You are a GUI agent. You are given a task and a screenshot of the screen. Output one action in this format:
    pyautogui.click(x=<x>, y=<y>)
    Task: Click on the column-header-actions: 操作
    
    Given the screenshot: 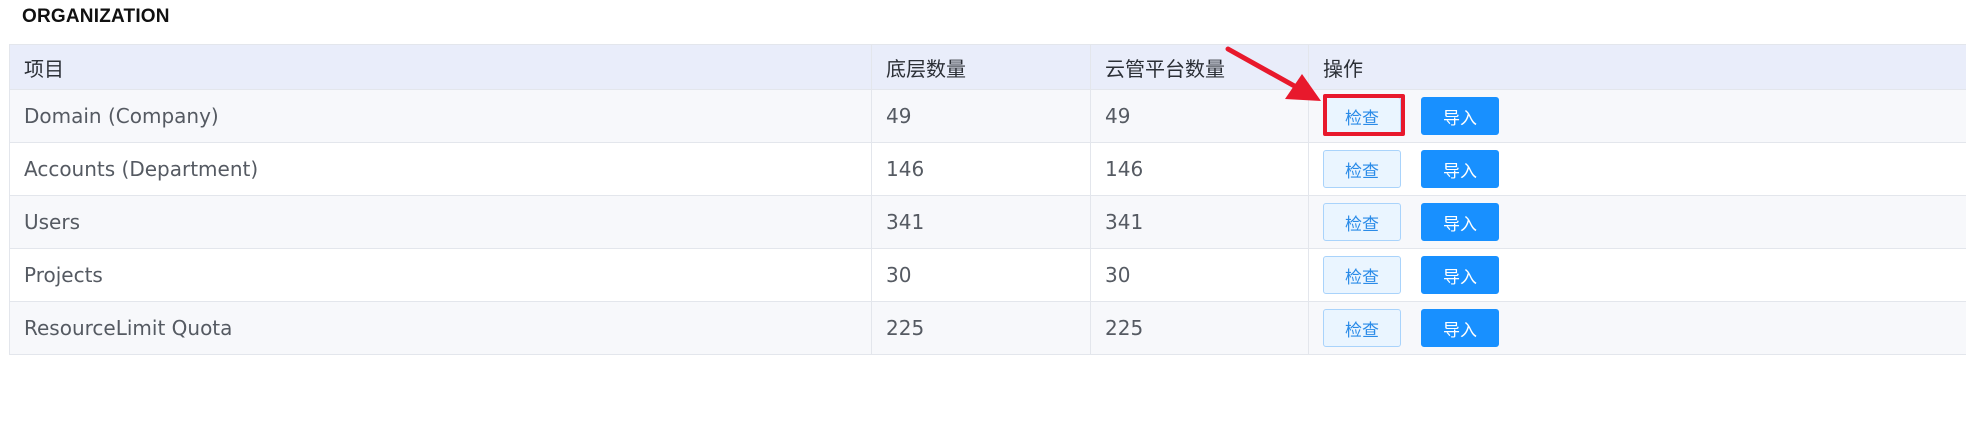 What is the action you would take?
    pyautogui.click(x=1637, y=67)
    